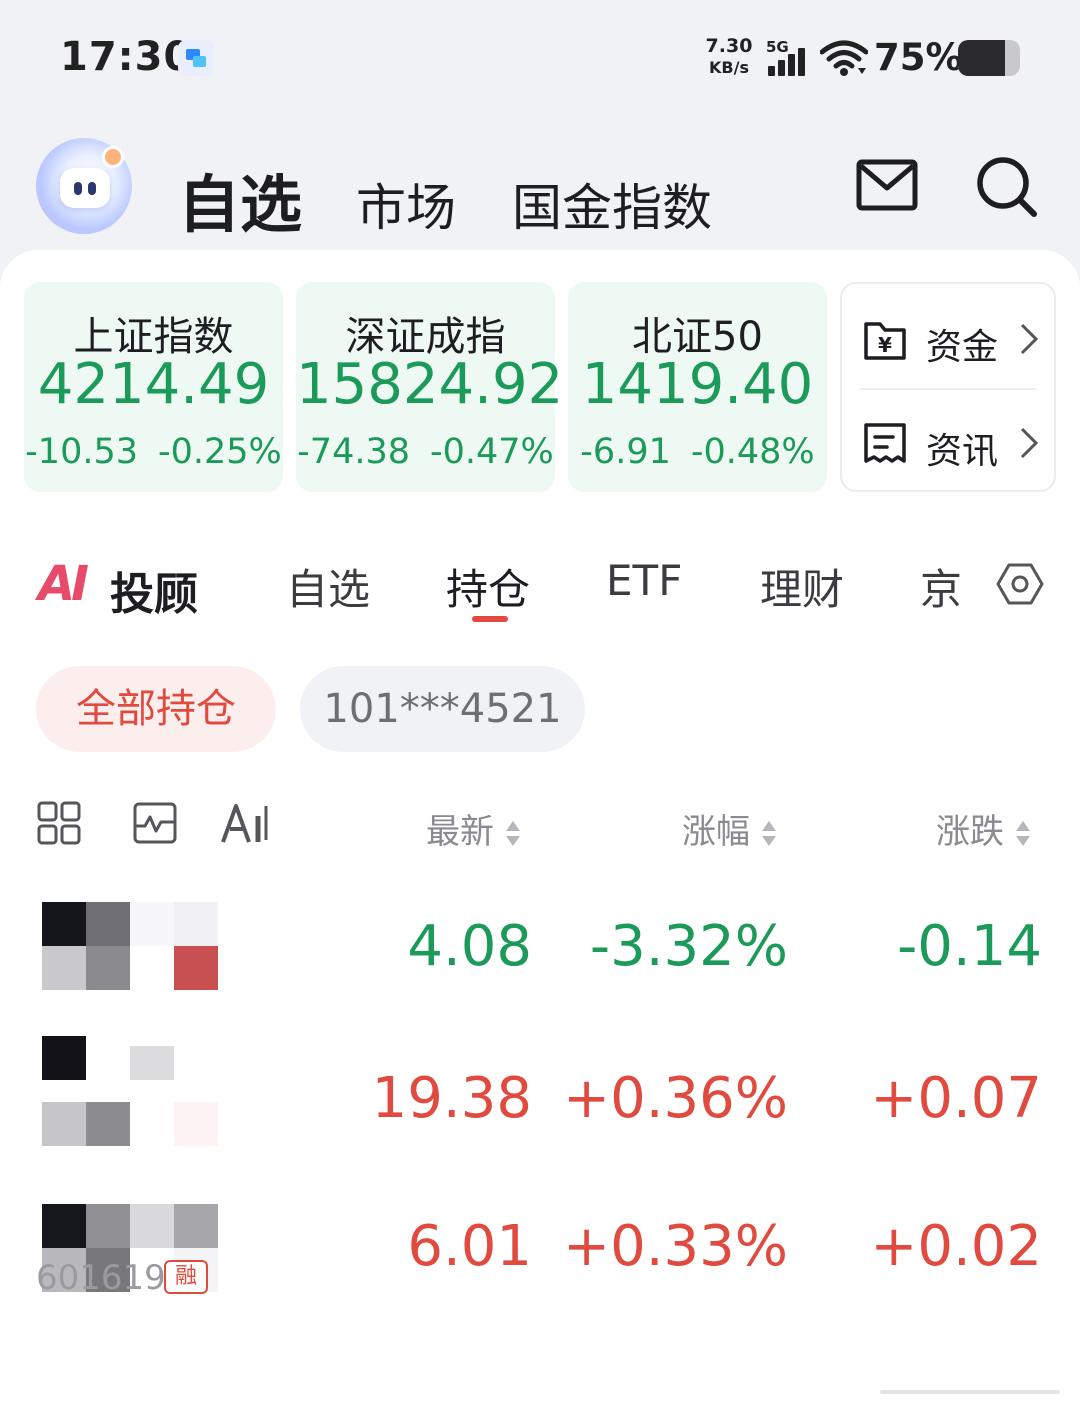  I want to click on index-change: -74.38, so click(353, 452).